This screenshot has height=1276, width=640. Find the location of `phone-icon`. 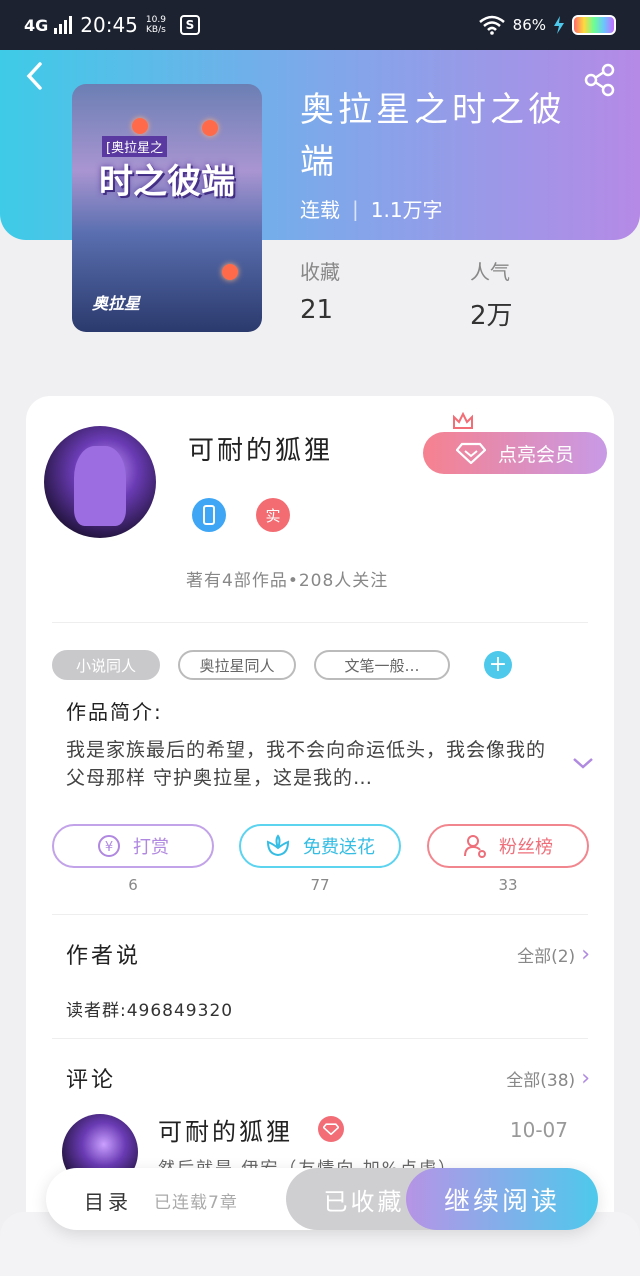

phone-icon is located at coordinates (209, 515).